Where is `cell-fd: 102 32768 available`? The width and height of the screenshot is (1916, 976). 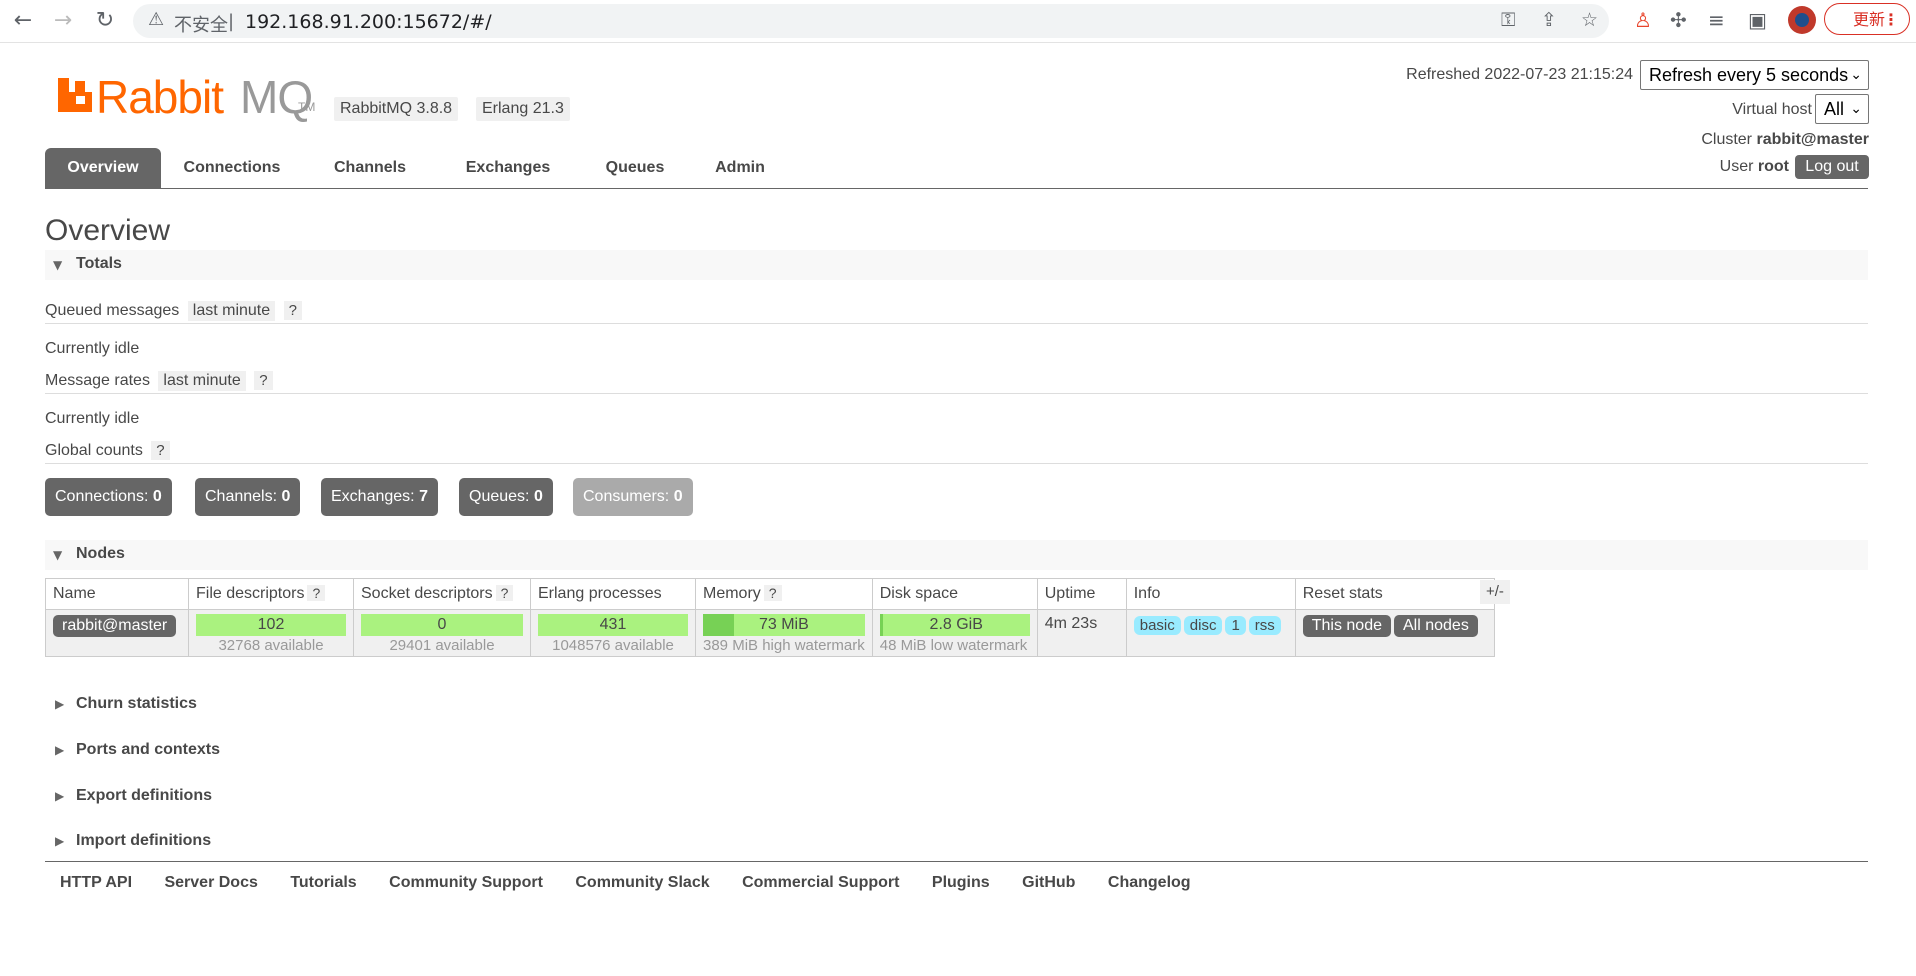 cell-fd: 102 32768 available is located at coordinates (271, 633).